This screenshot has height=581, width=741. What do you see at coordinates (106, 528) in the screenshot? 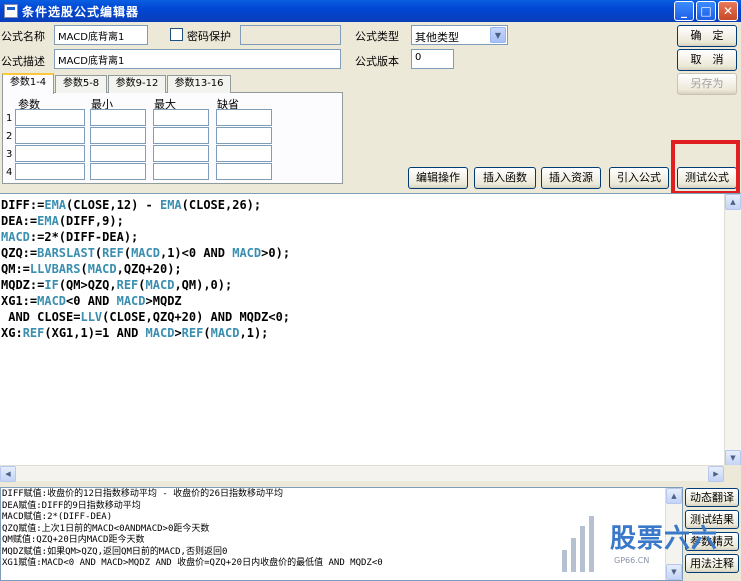
I see `translation-line: QZQ赋值:上次1日前的MACD<0ANDMACD>0距今天数` at bounding box center [106, 528].